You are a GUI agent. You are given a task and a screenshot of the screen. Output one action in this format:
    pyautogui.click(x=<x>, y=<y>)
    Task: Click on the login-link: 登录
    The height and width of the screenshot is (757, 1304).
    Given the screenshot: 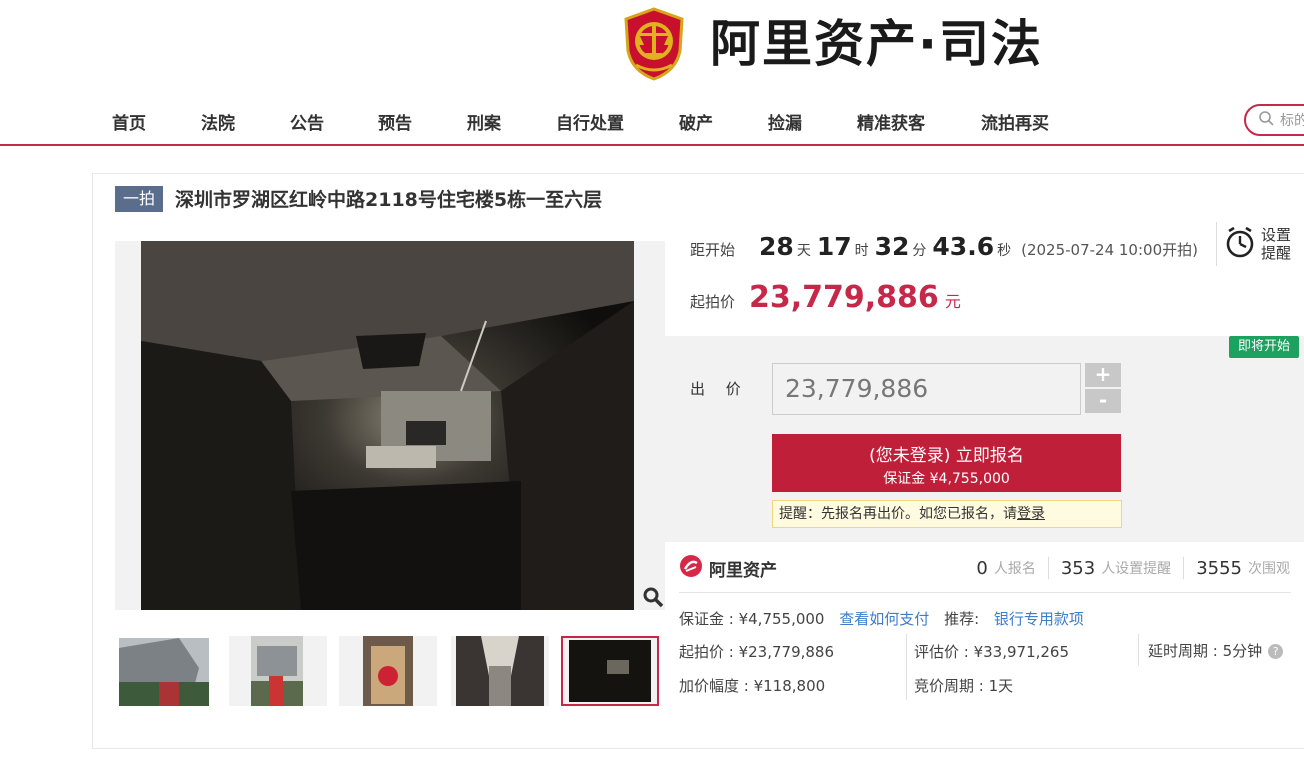 What is the action you would take?
    pyautogui.click(x=1031, y=514)
    